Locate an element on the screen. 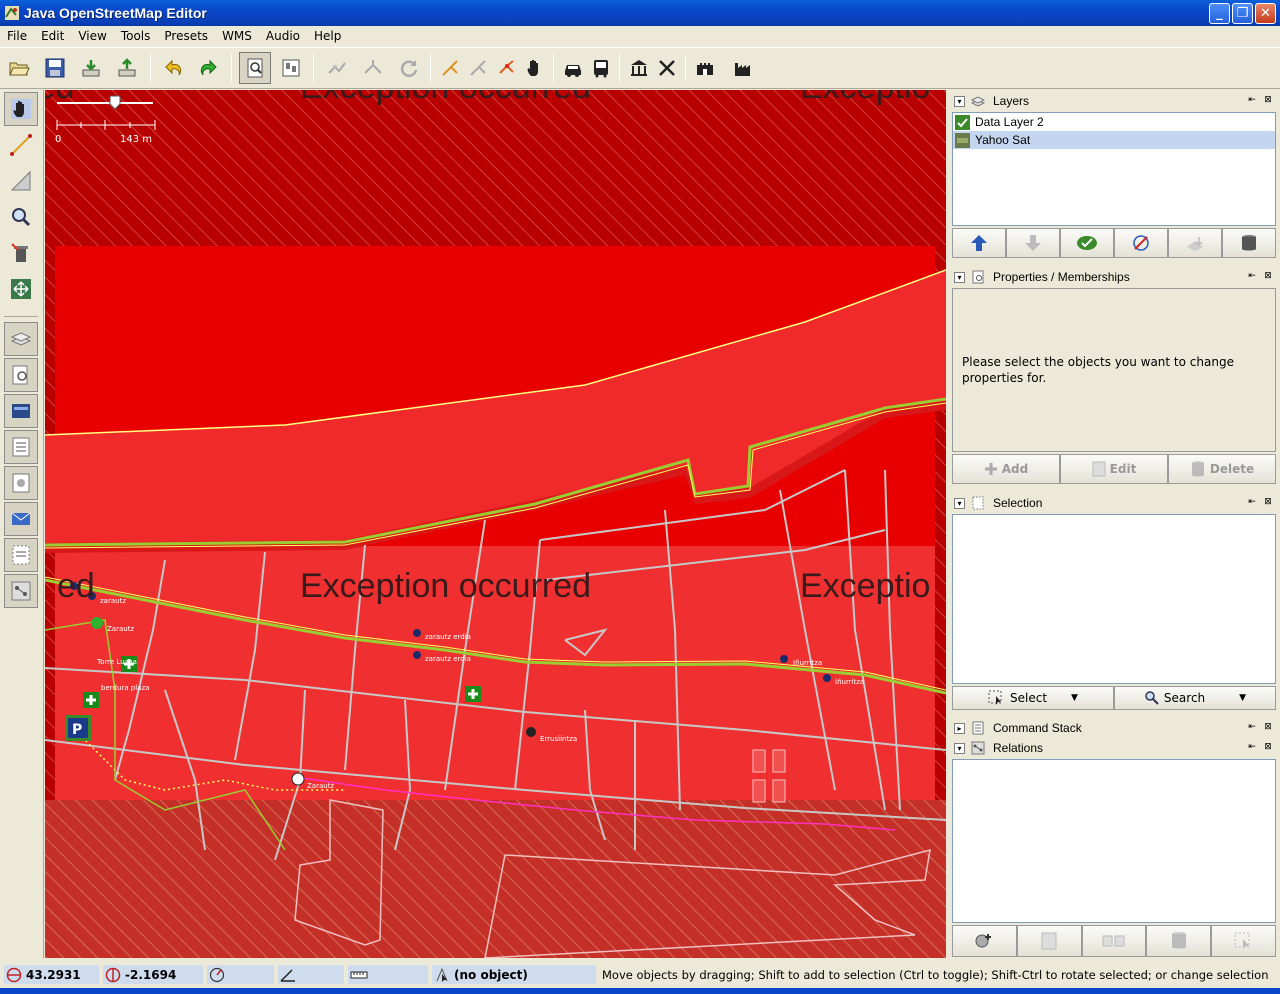 Image resolution: width=1280 pixels, height=994 pixels. zoom-extent-button is located at coordinates (21, 289).